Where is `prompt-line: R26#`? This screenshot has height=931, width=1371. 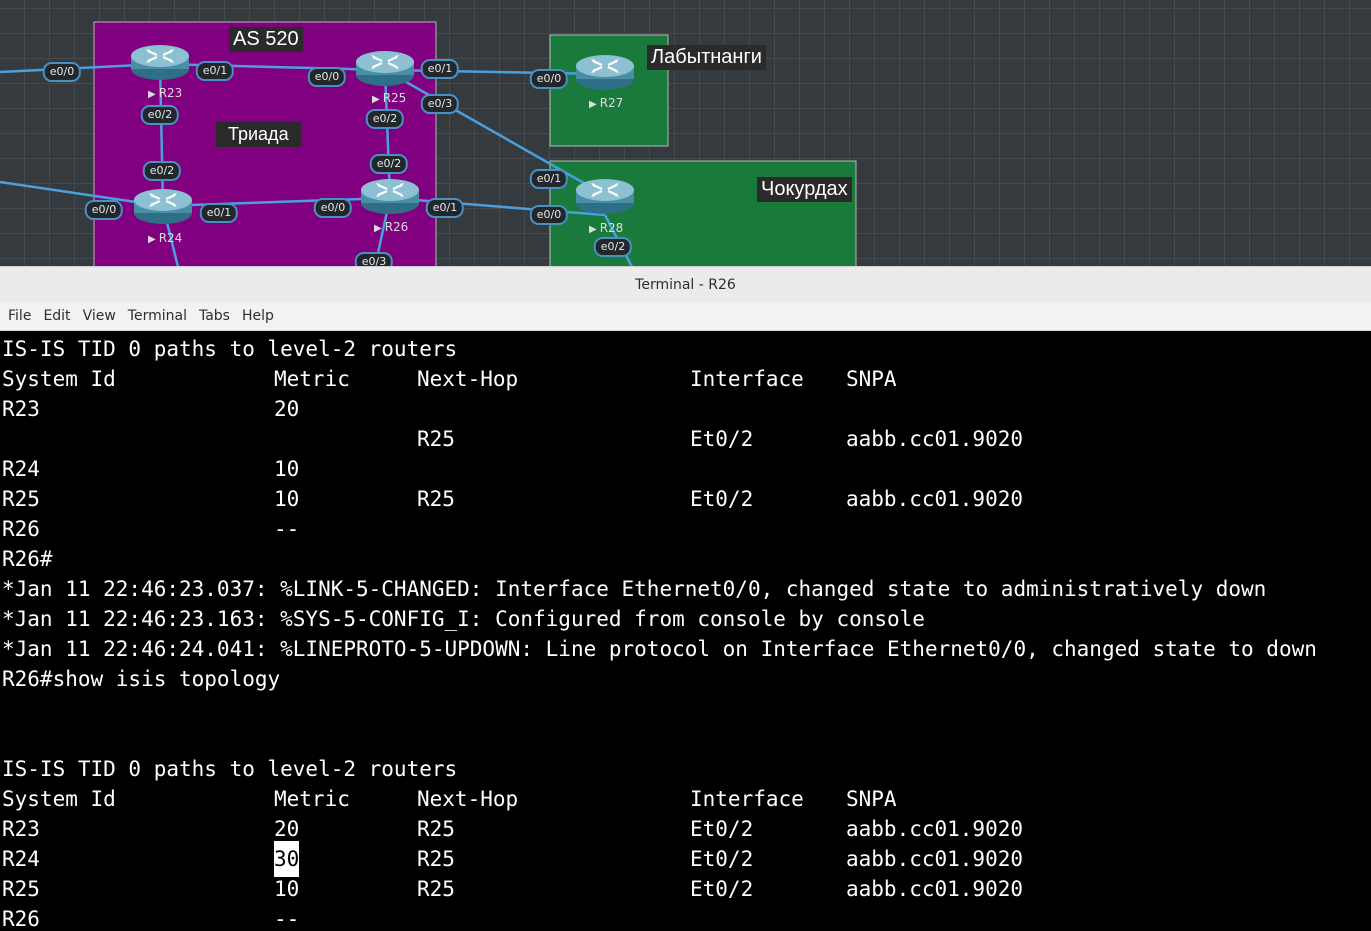 prompt-line: R26# is located at coordinates (27, 559).